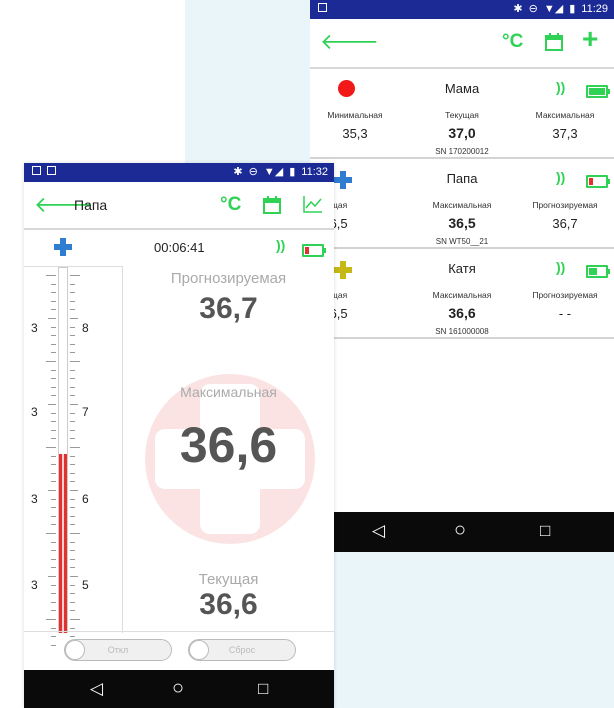  Describe the element at coordinates (355, 115) in the screenshot. I see `min-label: Минимальная` at that location.